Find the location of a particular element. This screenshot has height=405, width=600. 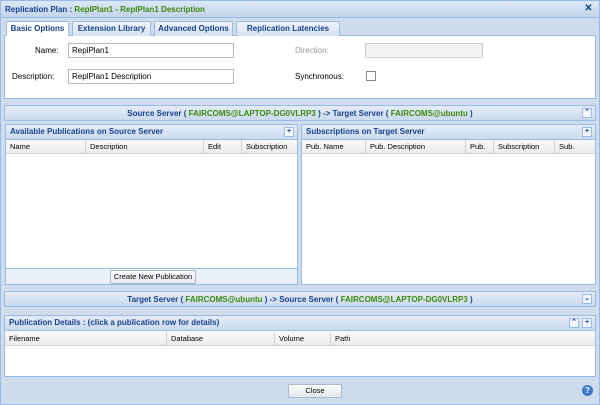

t2s-source-server: FAIRCOMS@LAPTOP-DG0VLRP3 is located at coordinates (404, 299).